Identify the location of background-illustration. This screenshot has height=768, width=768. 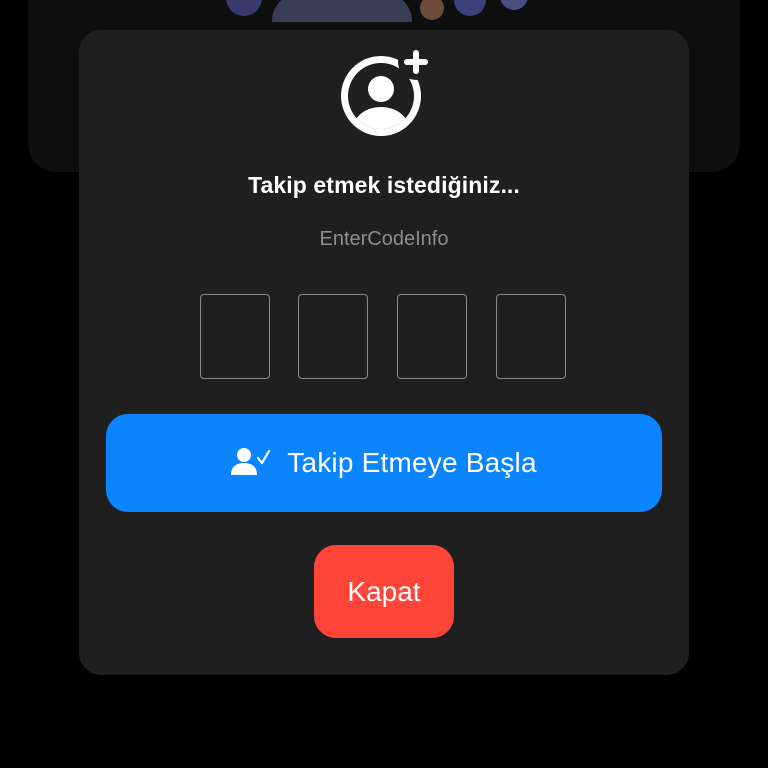
(377, 11).